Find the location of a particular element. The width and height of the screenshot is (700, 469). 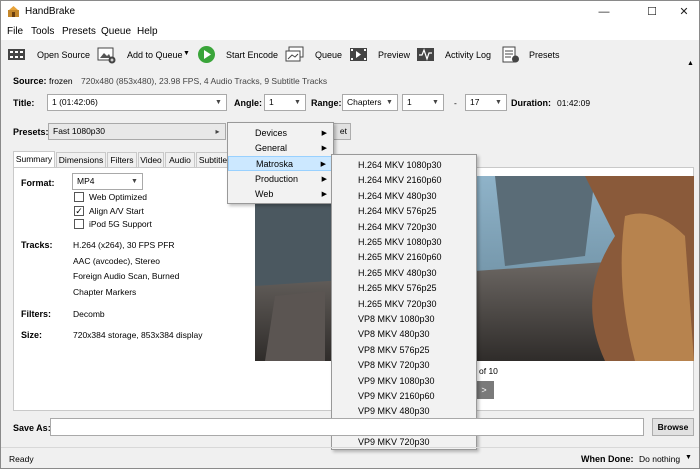

activity-log-label: Activity Log is located at coordinates (468, 55).